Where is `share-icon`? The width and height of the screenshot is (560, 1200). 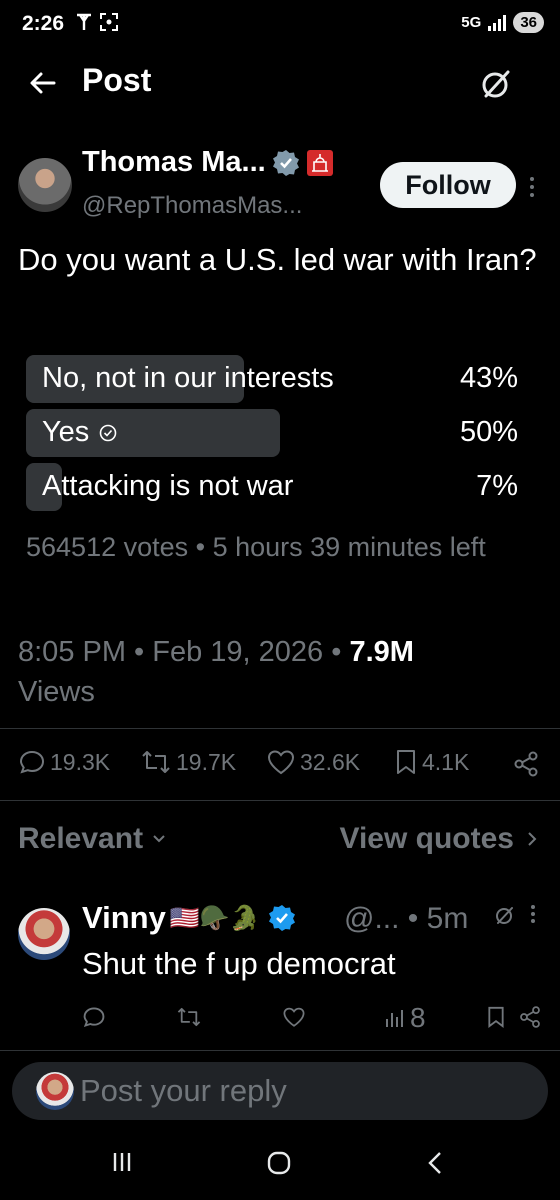
share-icon is located at coordinates (526, 764).